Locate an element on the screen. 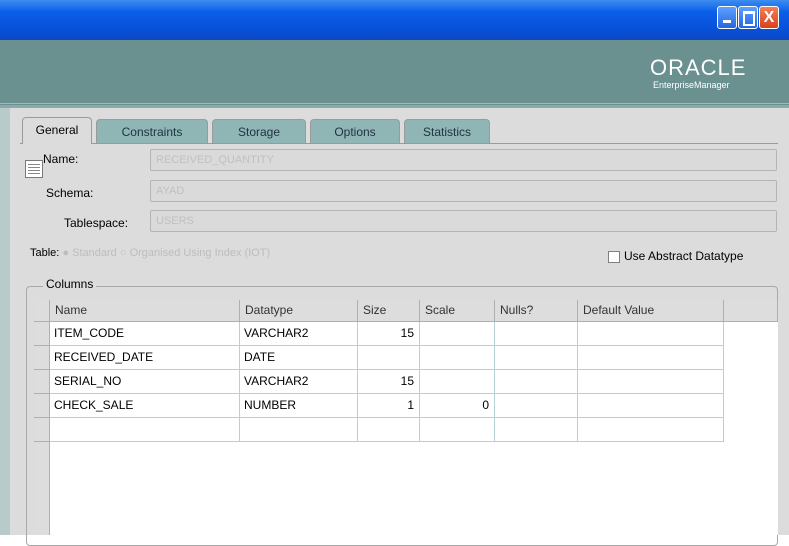  table-label: Table: is located at coordinates (45, 253).